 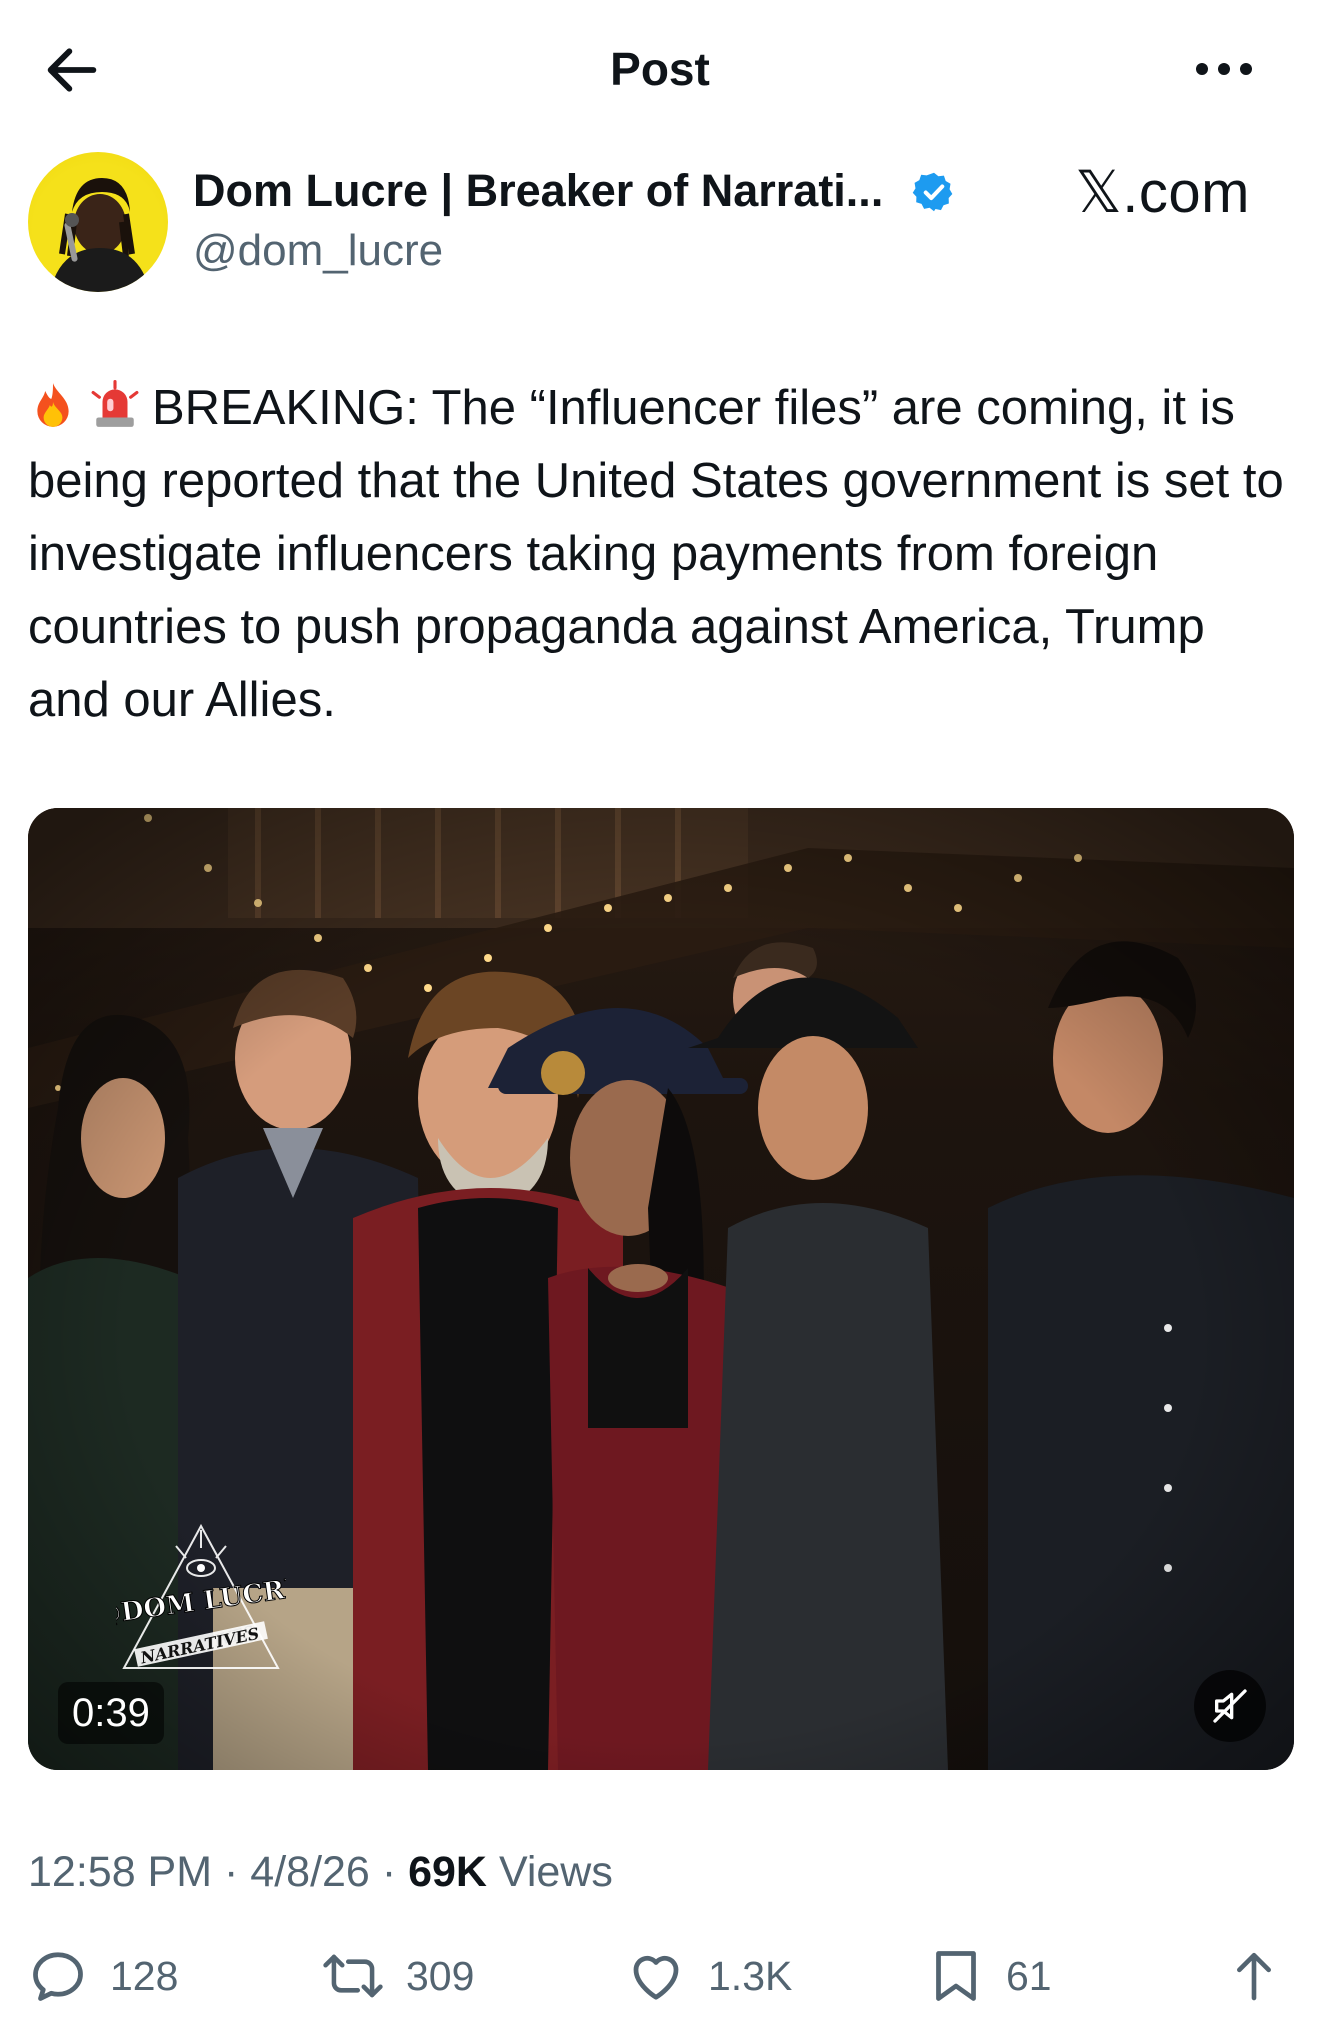 I want to click on share-button, so click(x=1265, y=1976).